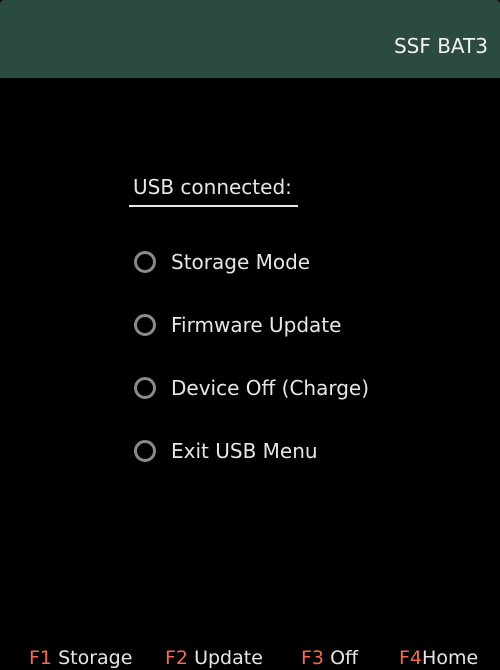  Describe the element at coordinates (313, 658) in the screenshot. I see `softkey-number: F3` at that location.